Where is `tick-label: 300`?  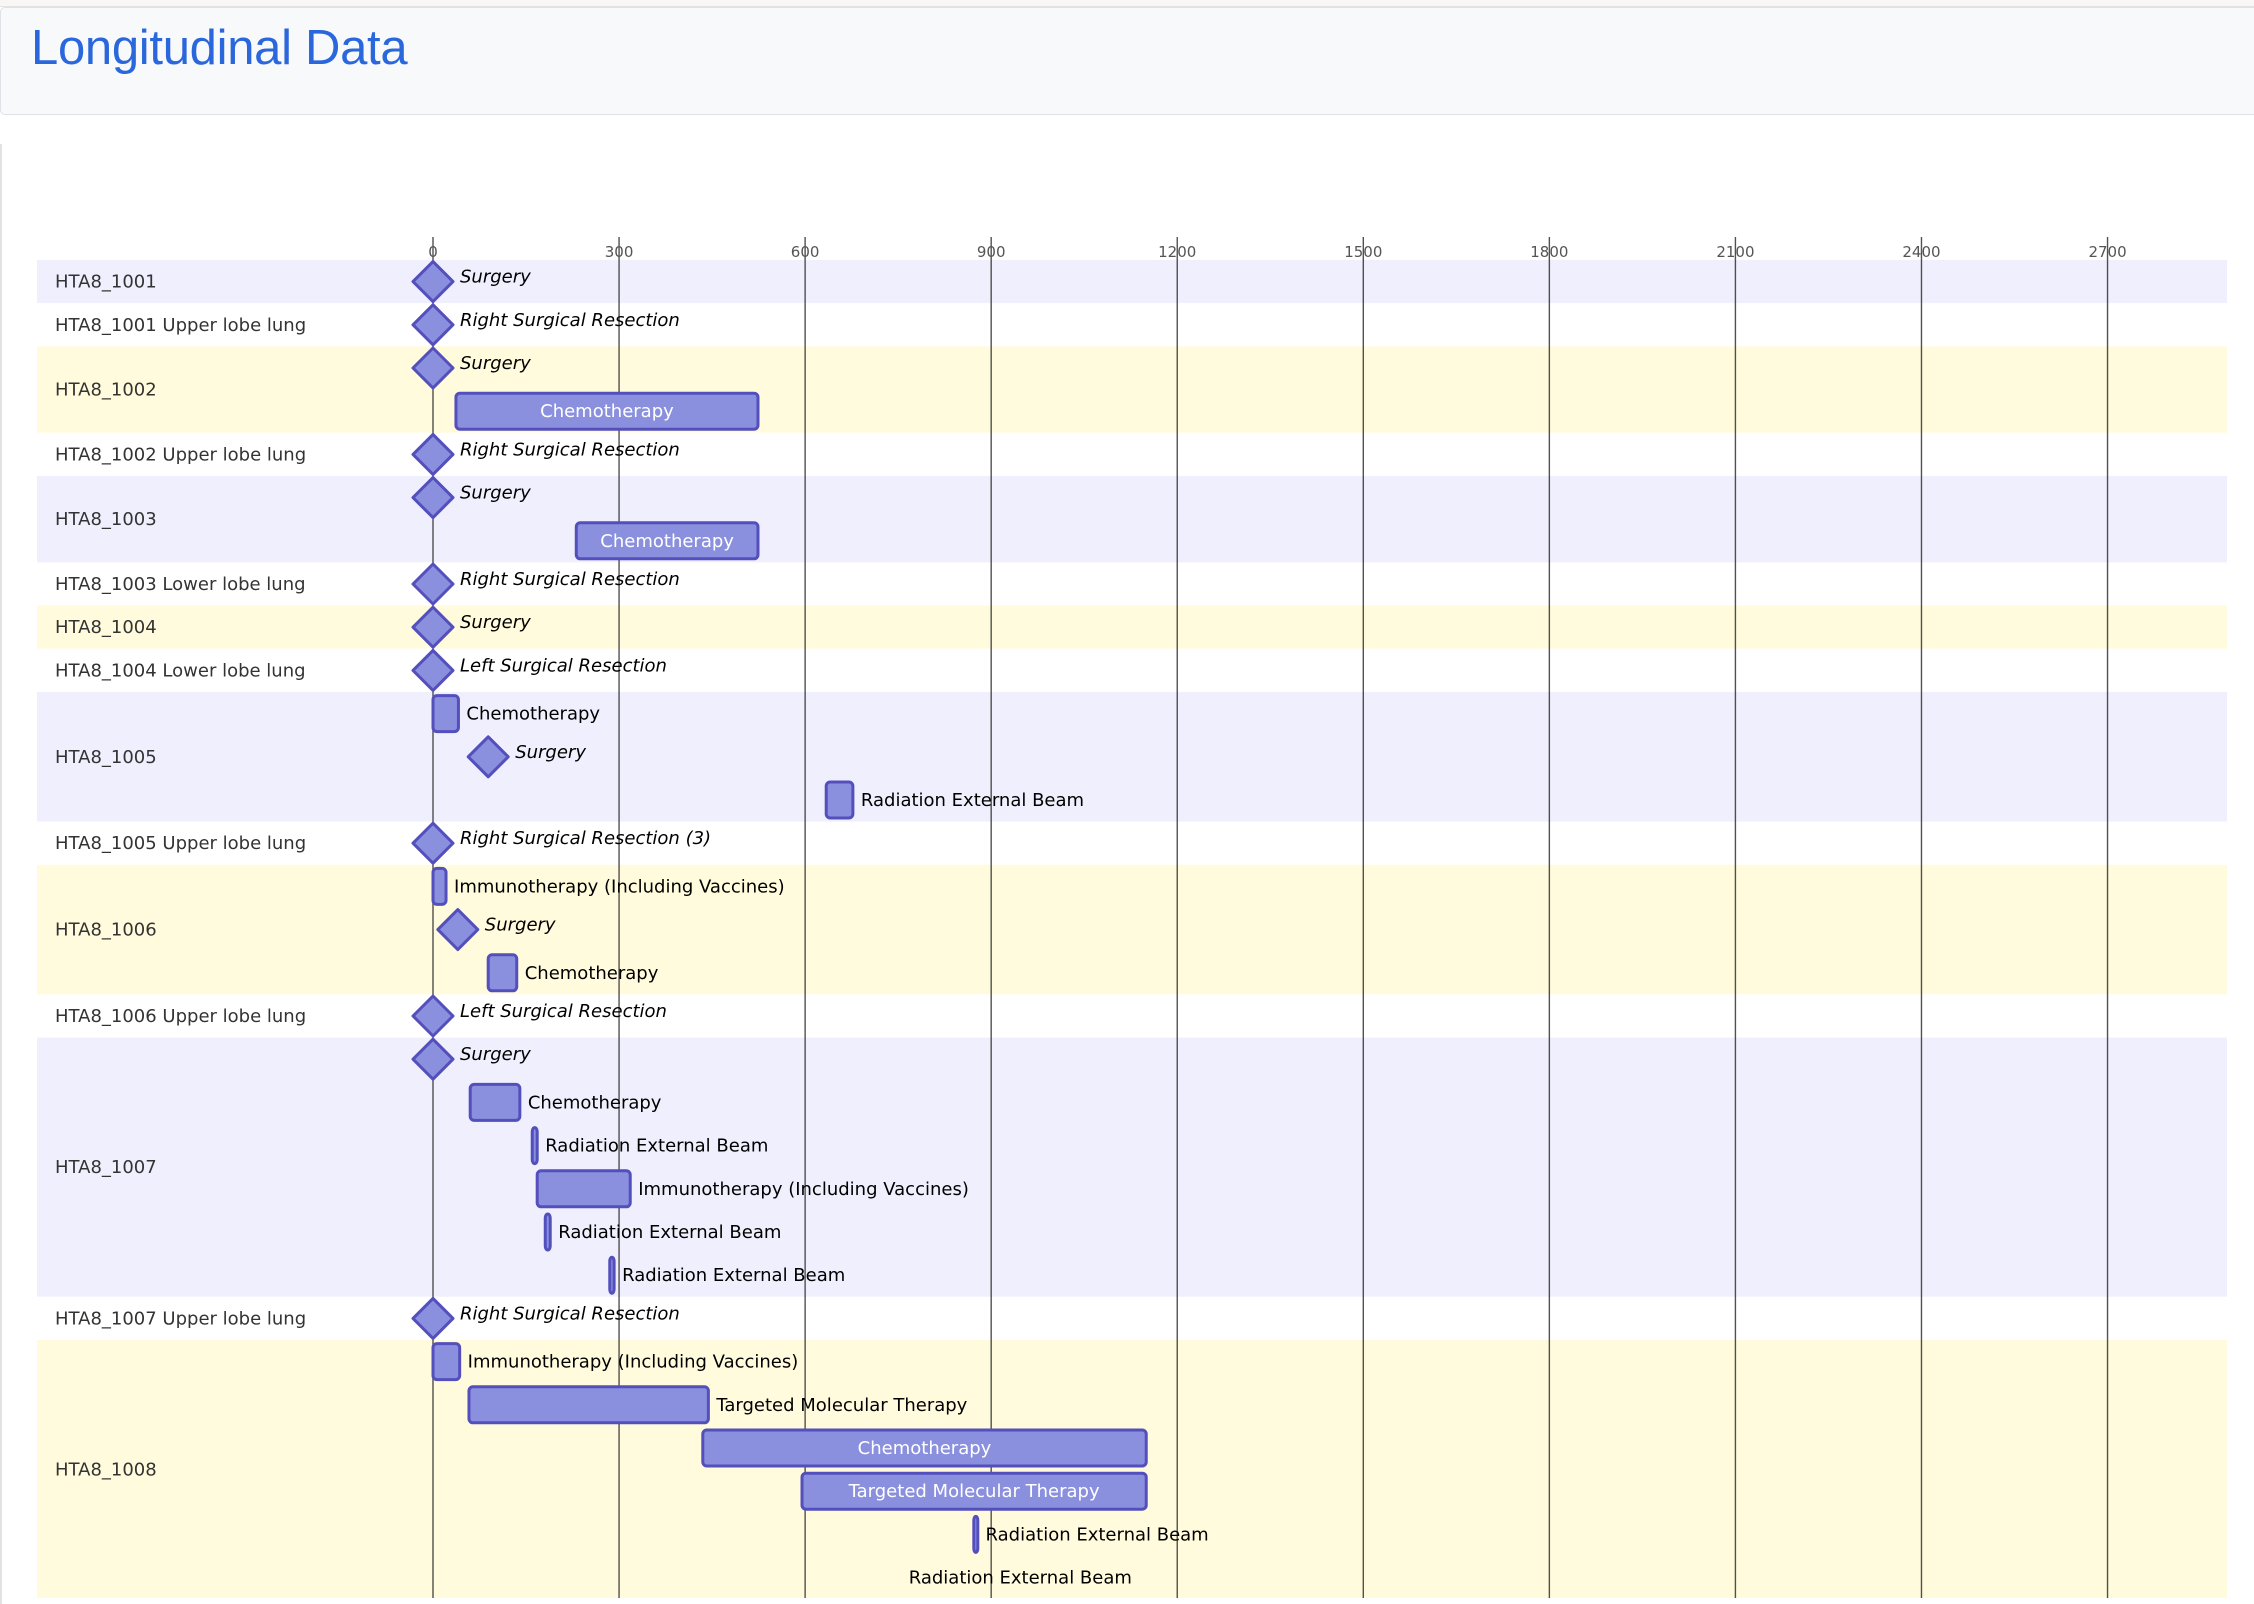 tick-label: 300 is located at coordinates (619, 252).